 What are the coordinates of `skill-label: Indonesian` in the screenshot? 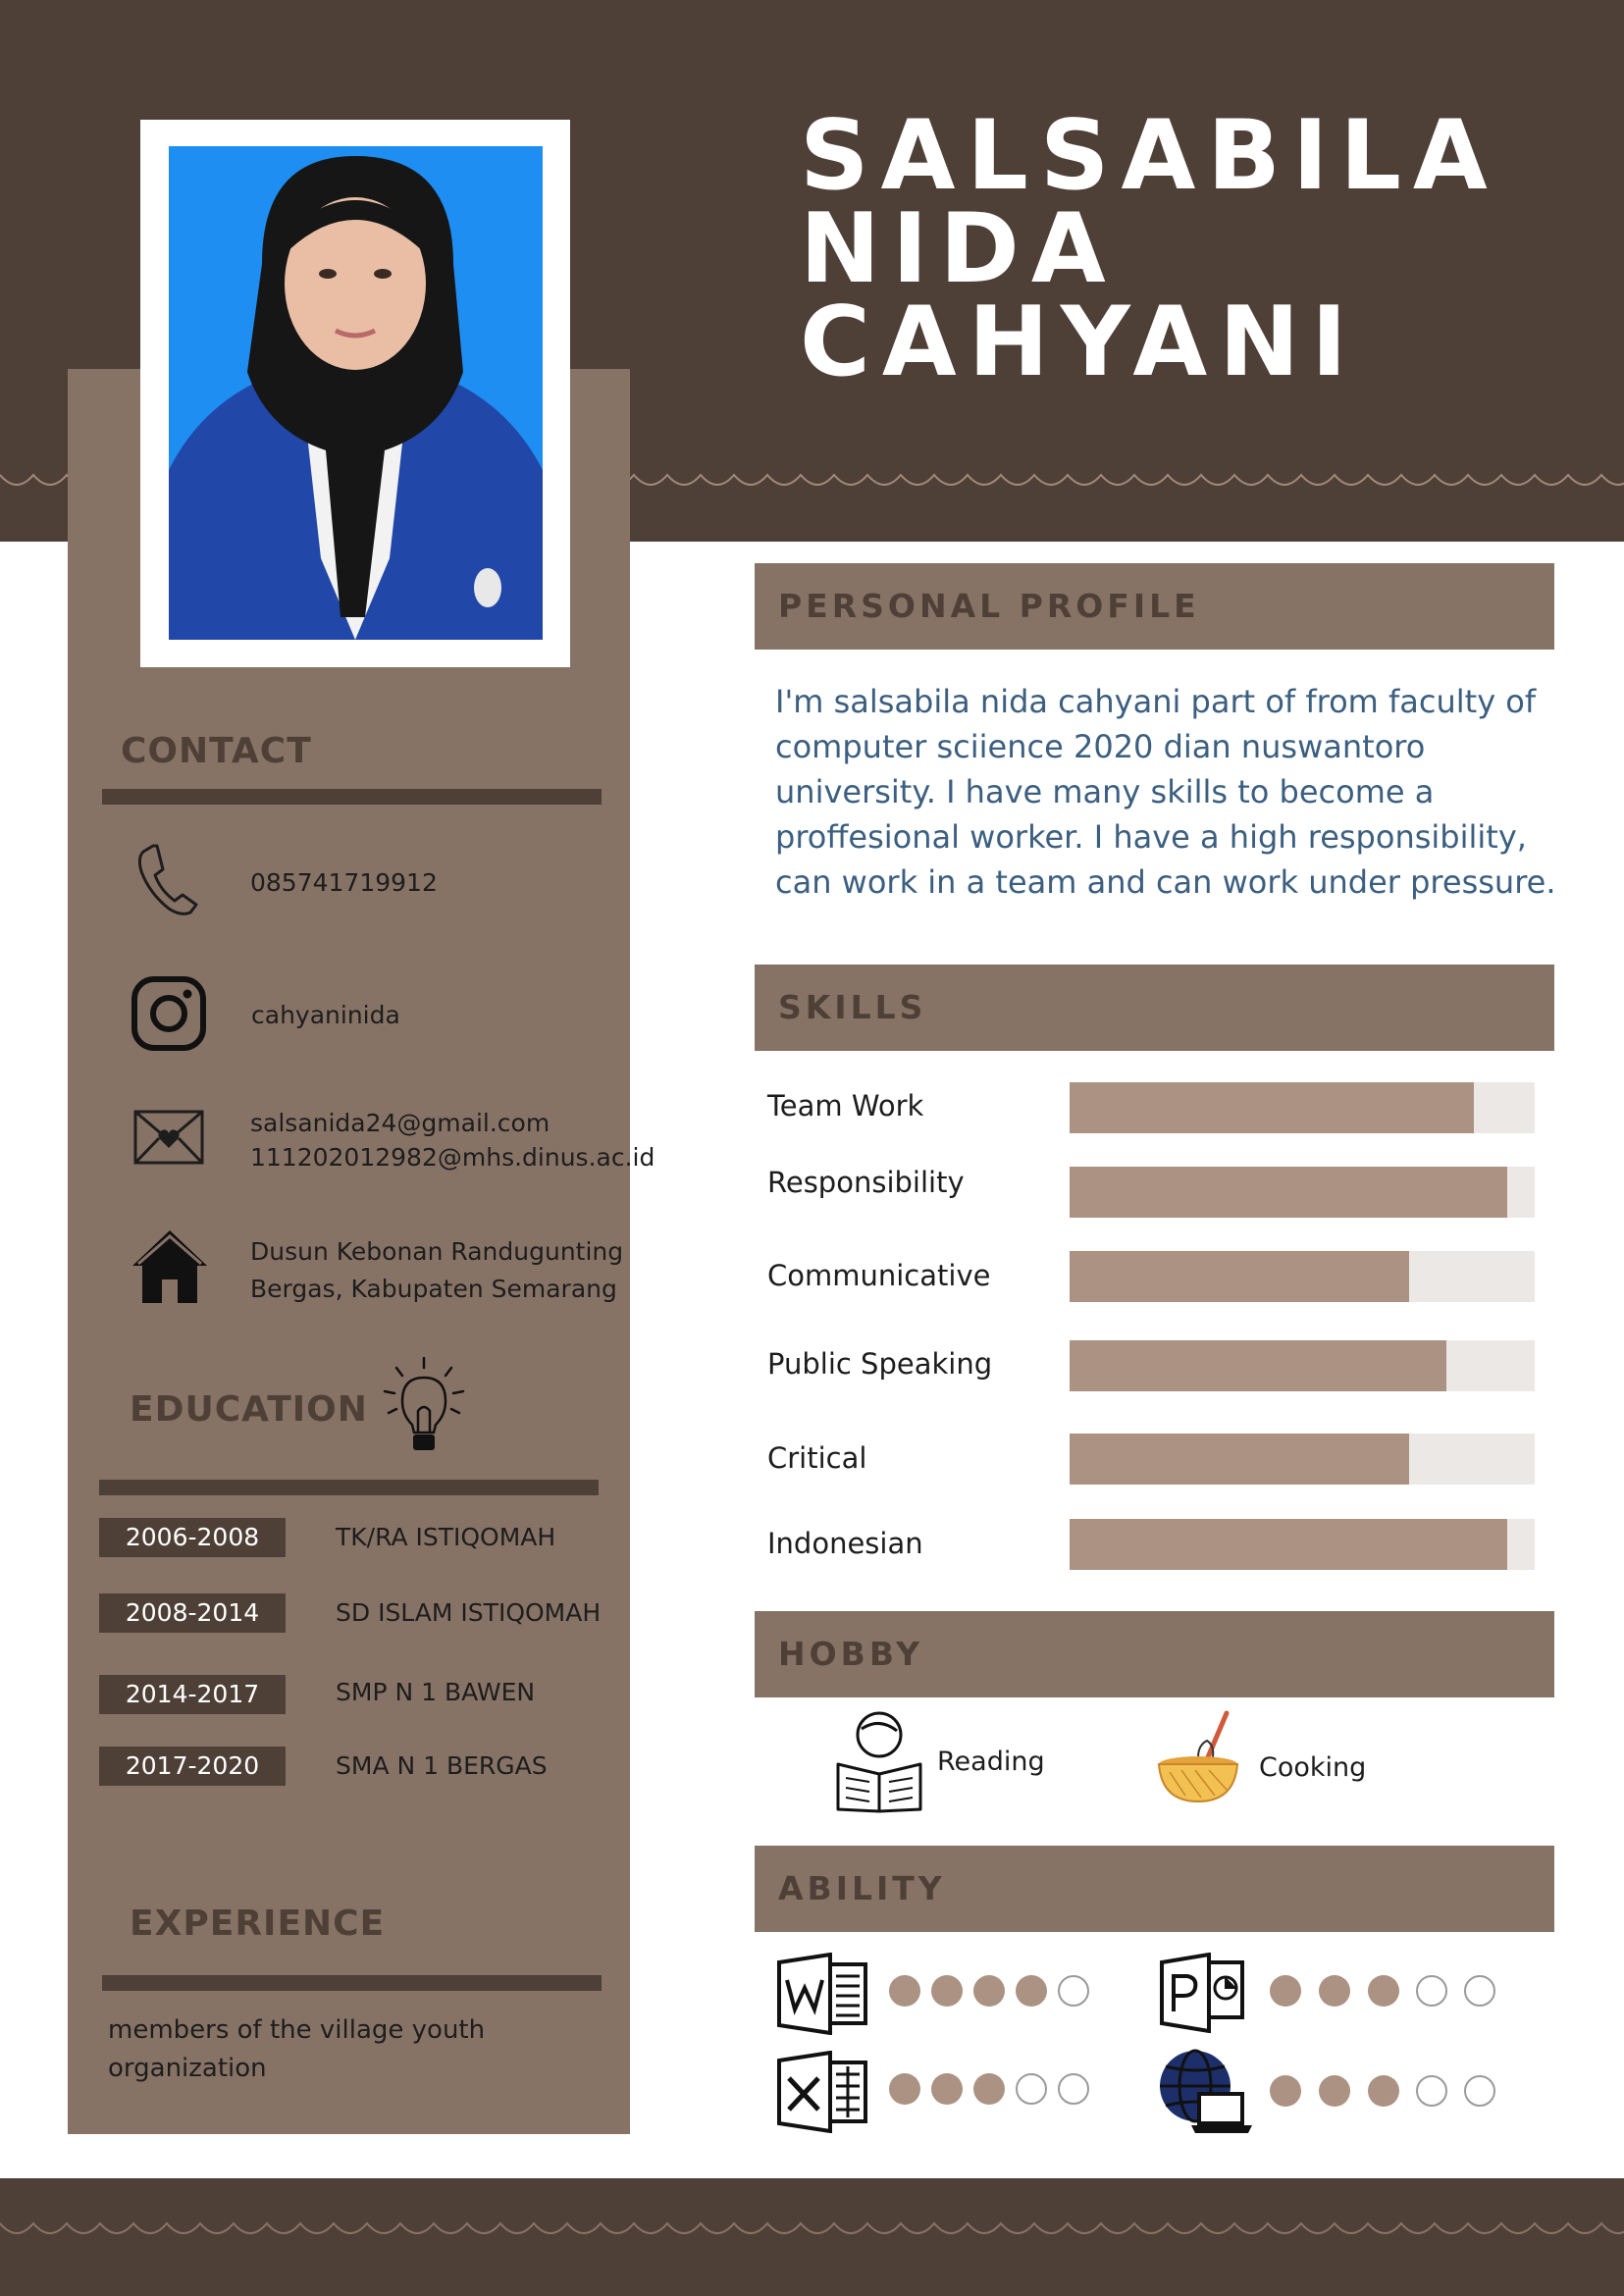 It's located at (845, 1543).